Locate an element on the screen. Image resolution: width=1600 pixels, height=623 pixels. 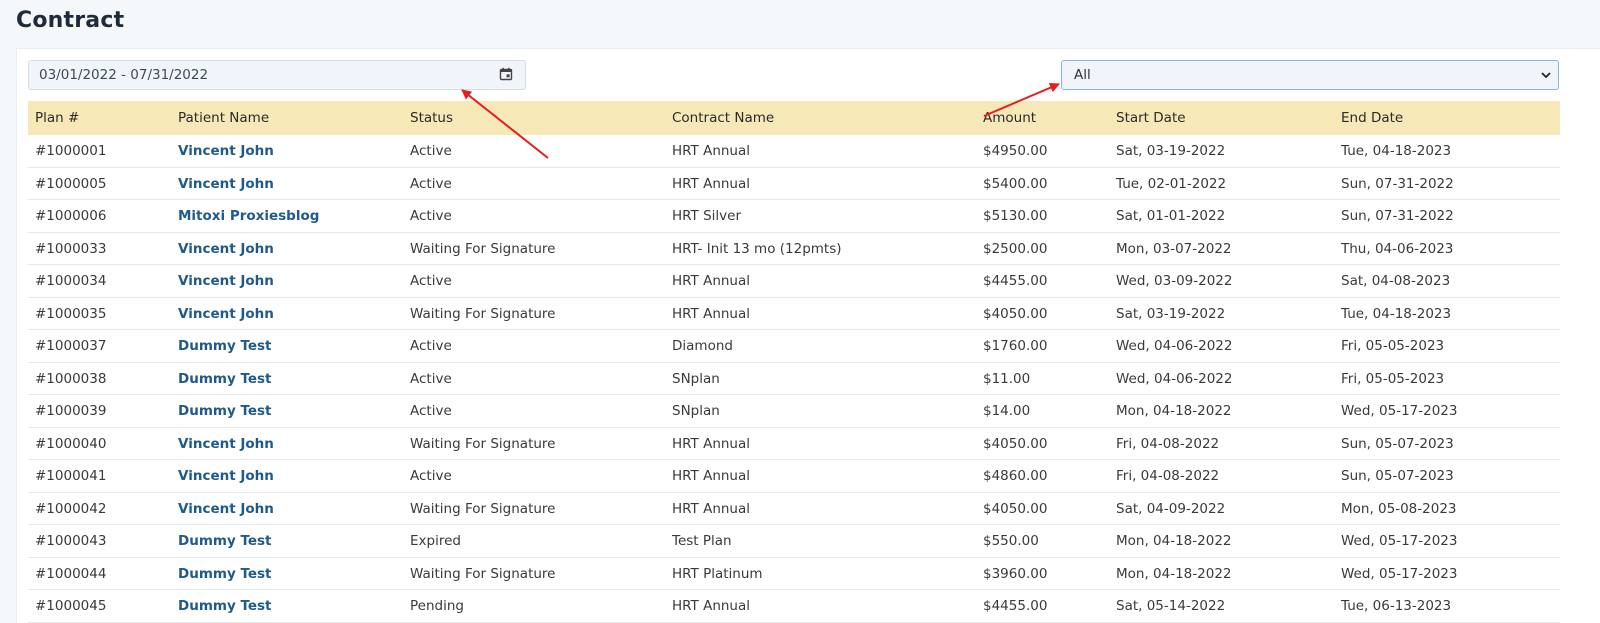
patient-name-link: Mitoxi Proxiesblog is located at coordinates (248, 216).